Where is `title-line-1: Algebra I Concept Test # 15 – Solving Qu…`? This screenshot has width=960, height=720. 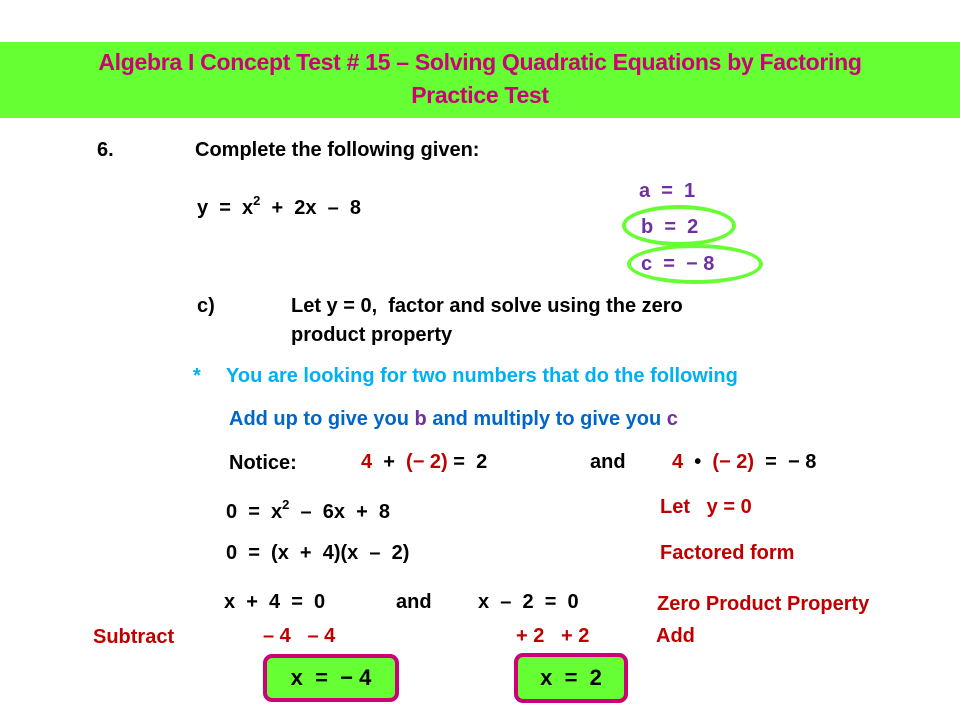 title-line-1: Algebra I Concept Test # 15 – Solving Qu… is located at coordinates (480, 62).